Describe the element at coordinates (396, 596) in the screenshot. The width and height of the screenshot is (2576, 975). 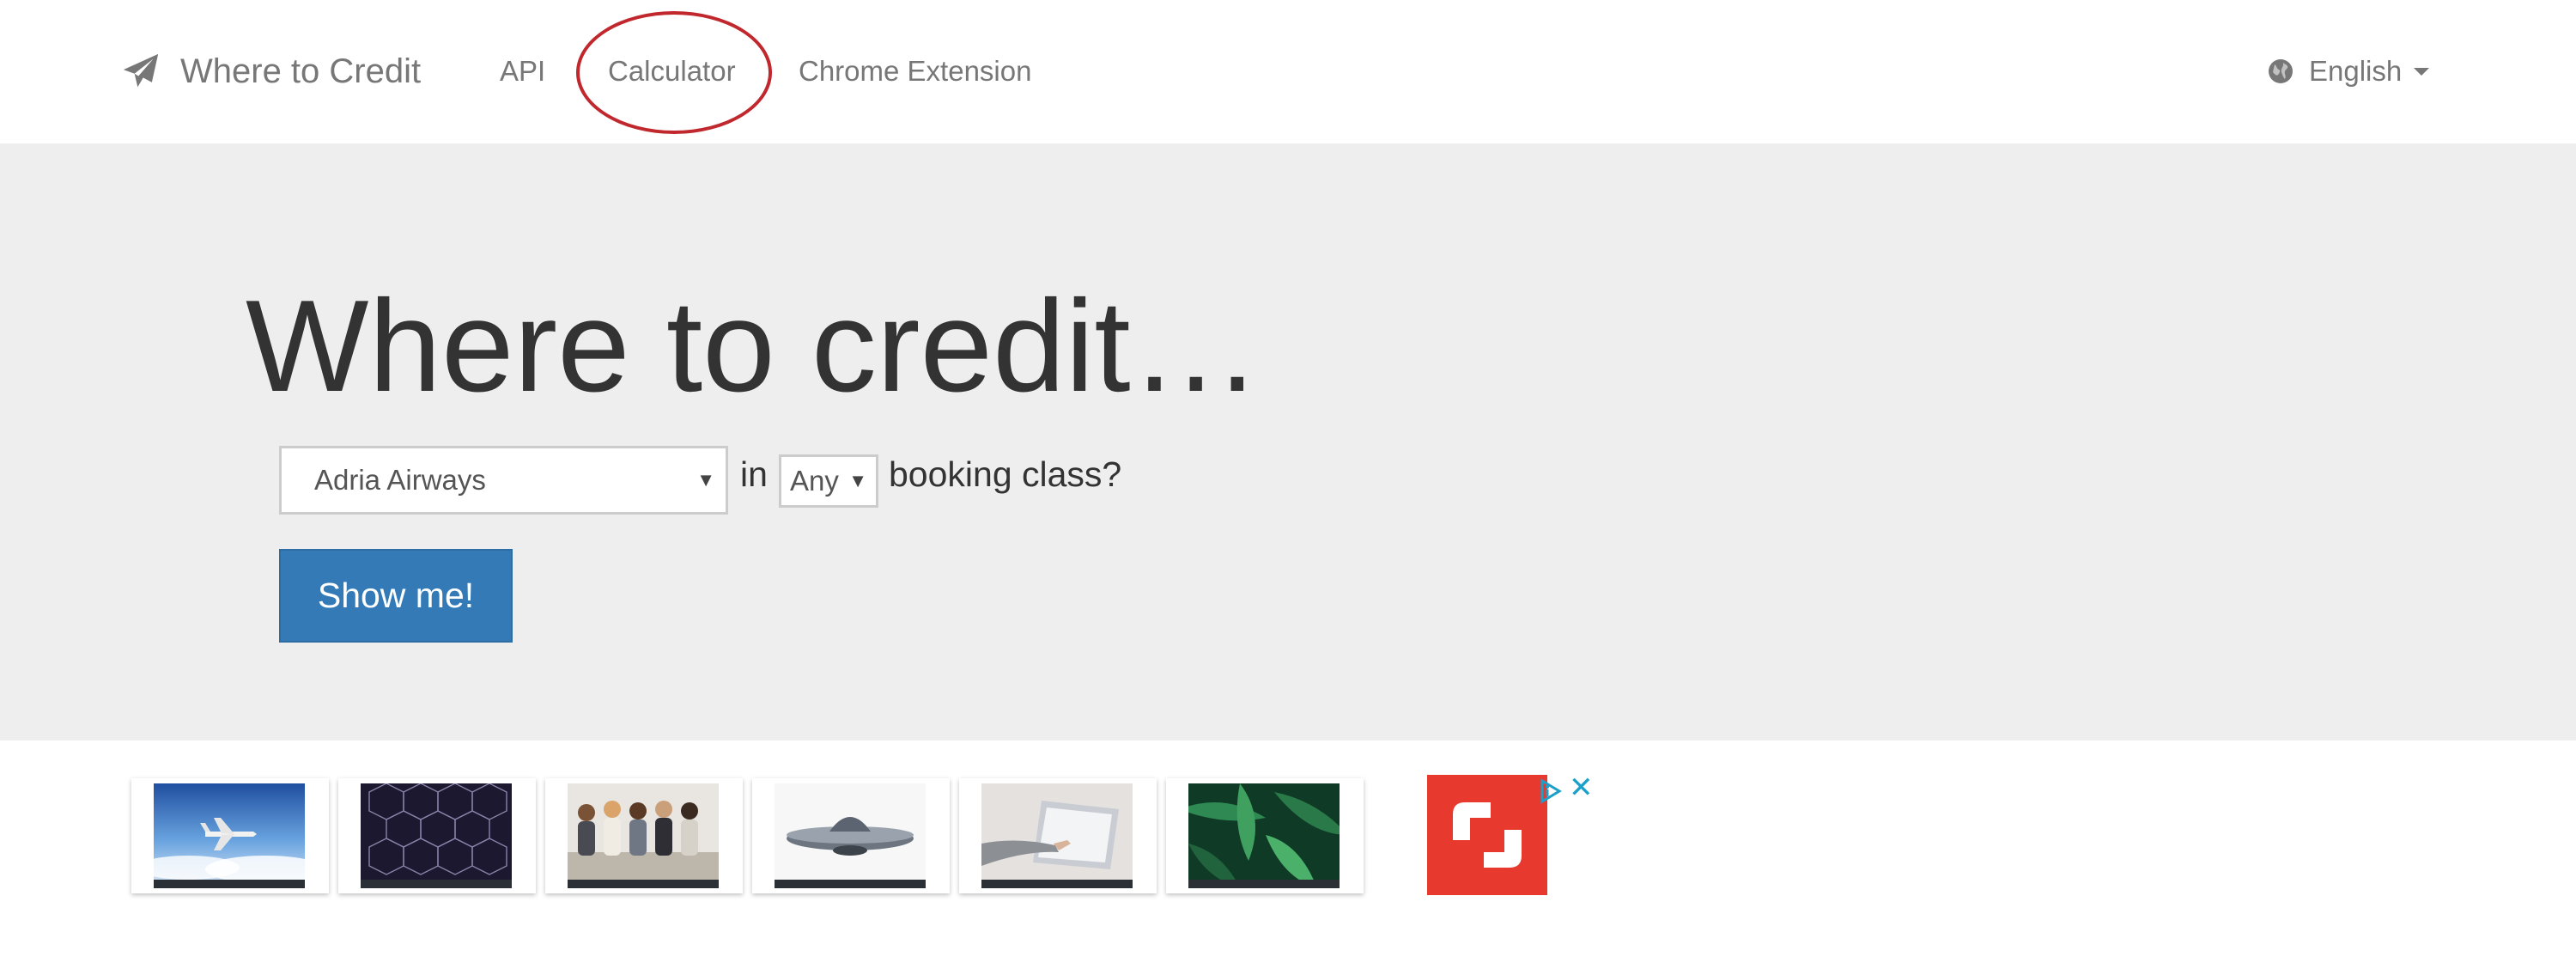
I see `show-me-button: Show me!` at that location.